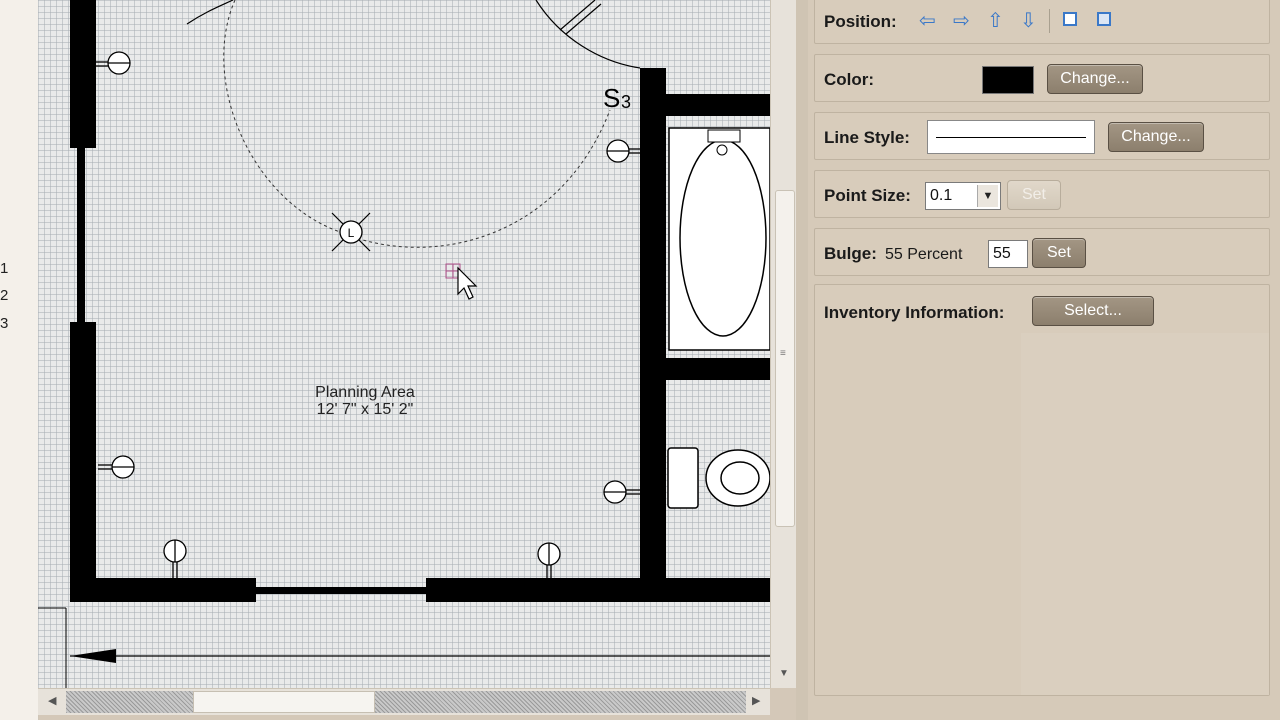  I want to click on light-fixture-symbol: L, so click(351, 232).